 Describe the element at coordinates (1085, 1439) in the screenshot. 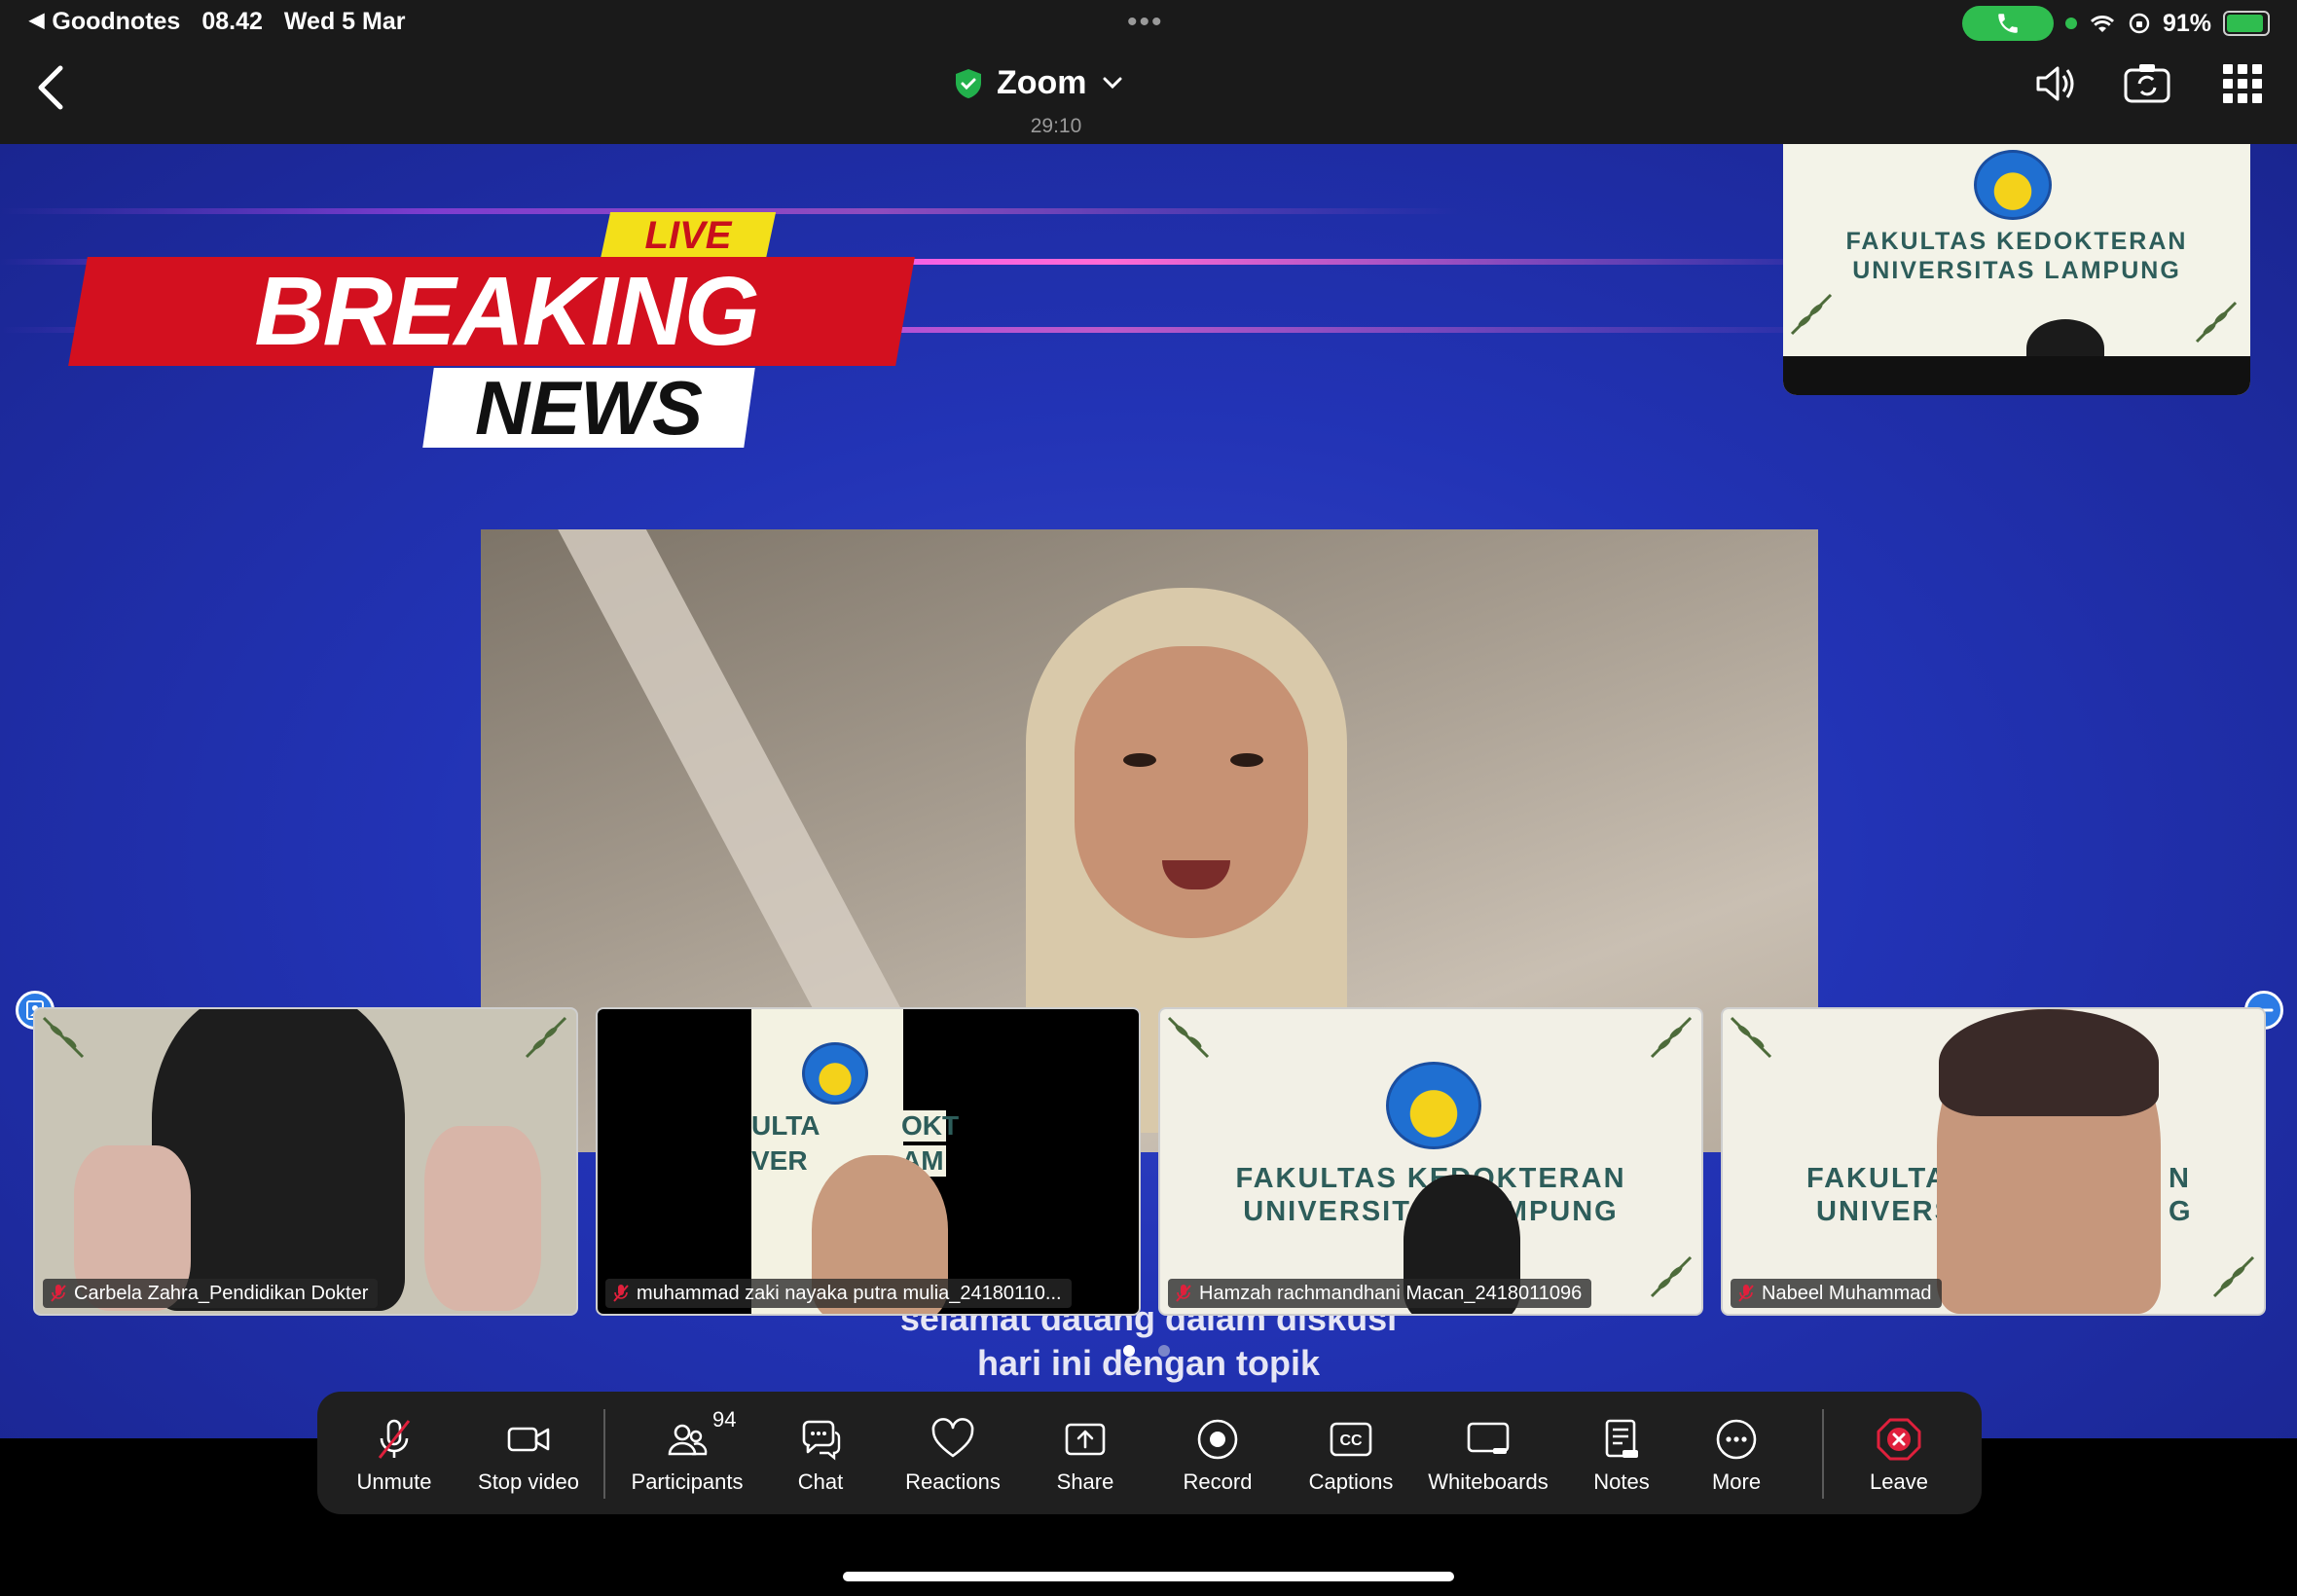

I see `share-screen-icon` at that location.